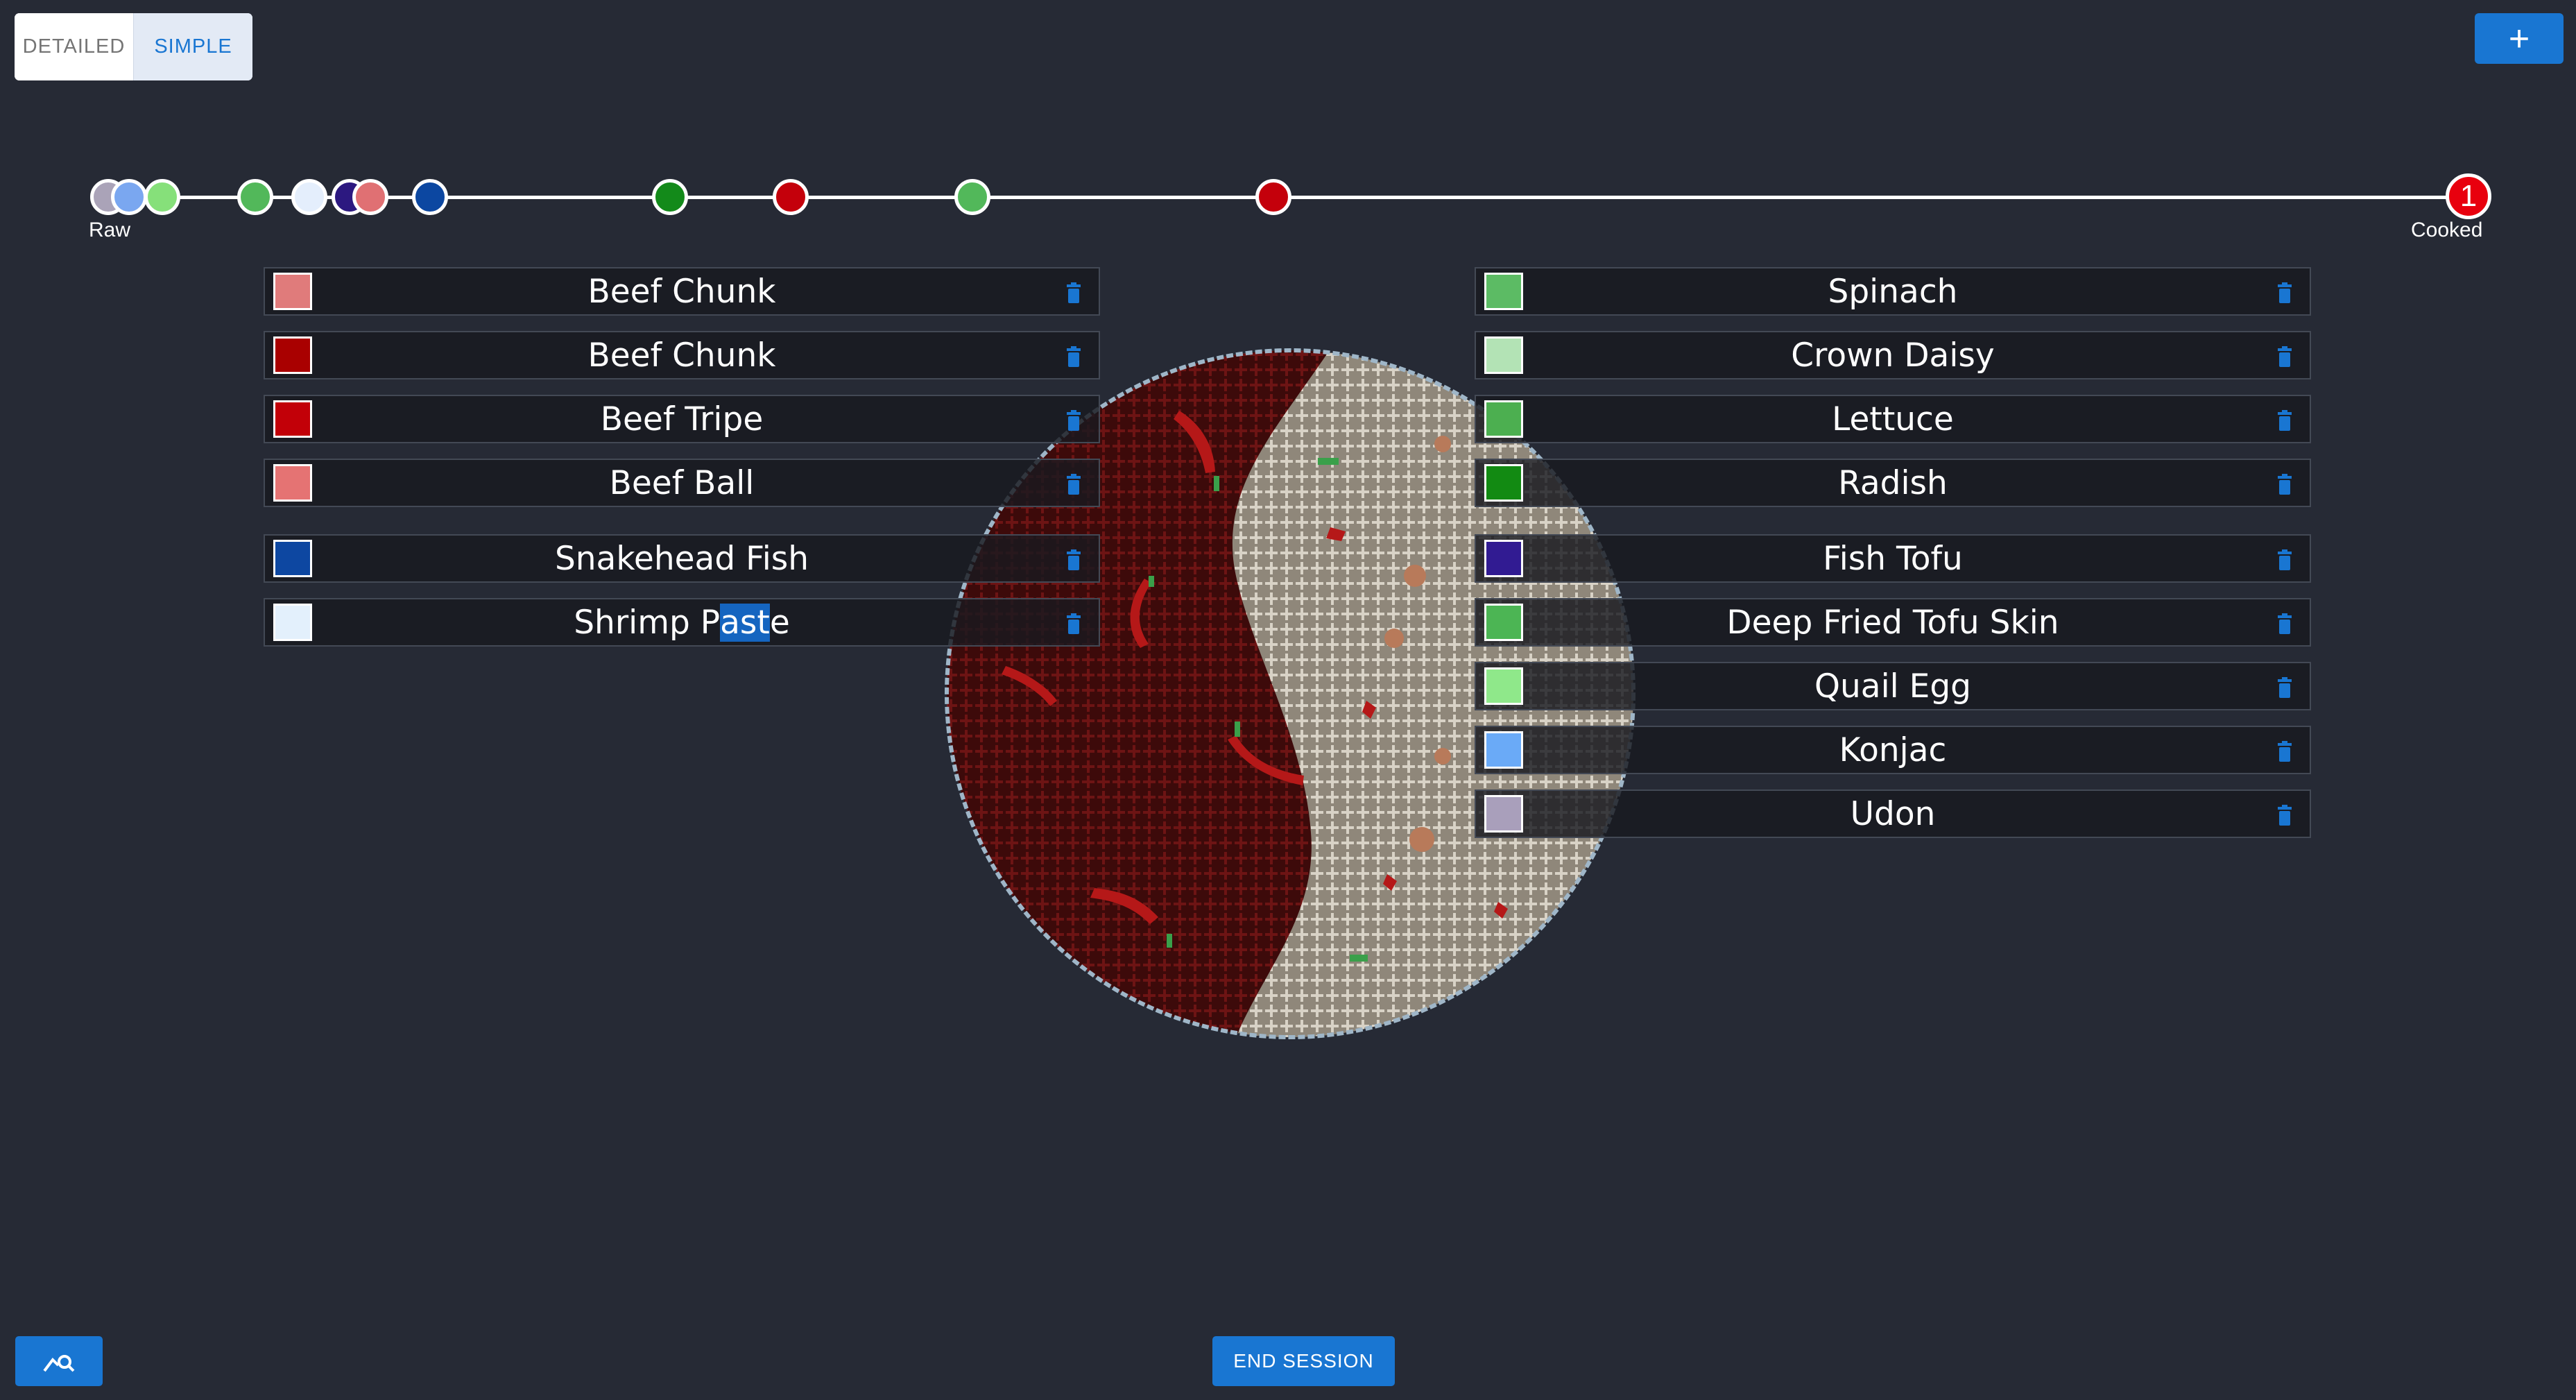 Image resolution: width=2576 pixels, height=1400 pixels. Describe the element at coordinates (59, 1363) in the screenshot. I see `chart-search-icon` at that location.